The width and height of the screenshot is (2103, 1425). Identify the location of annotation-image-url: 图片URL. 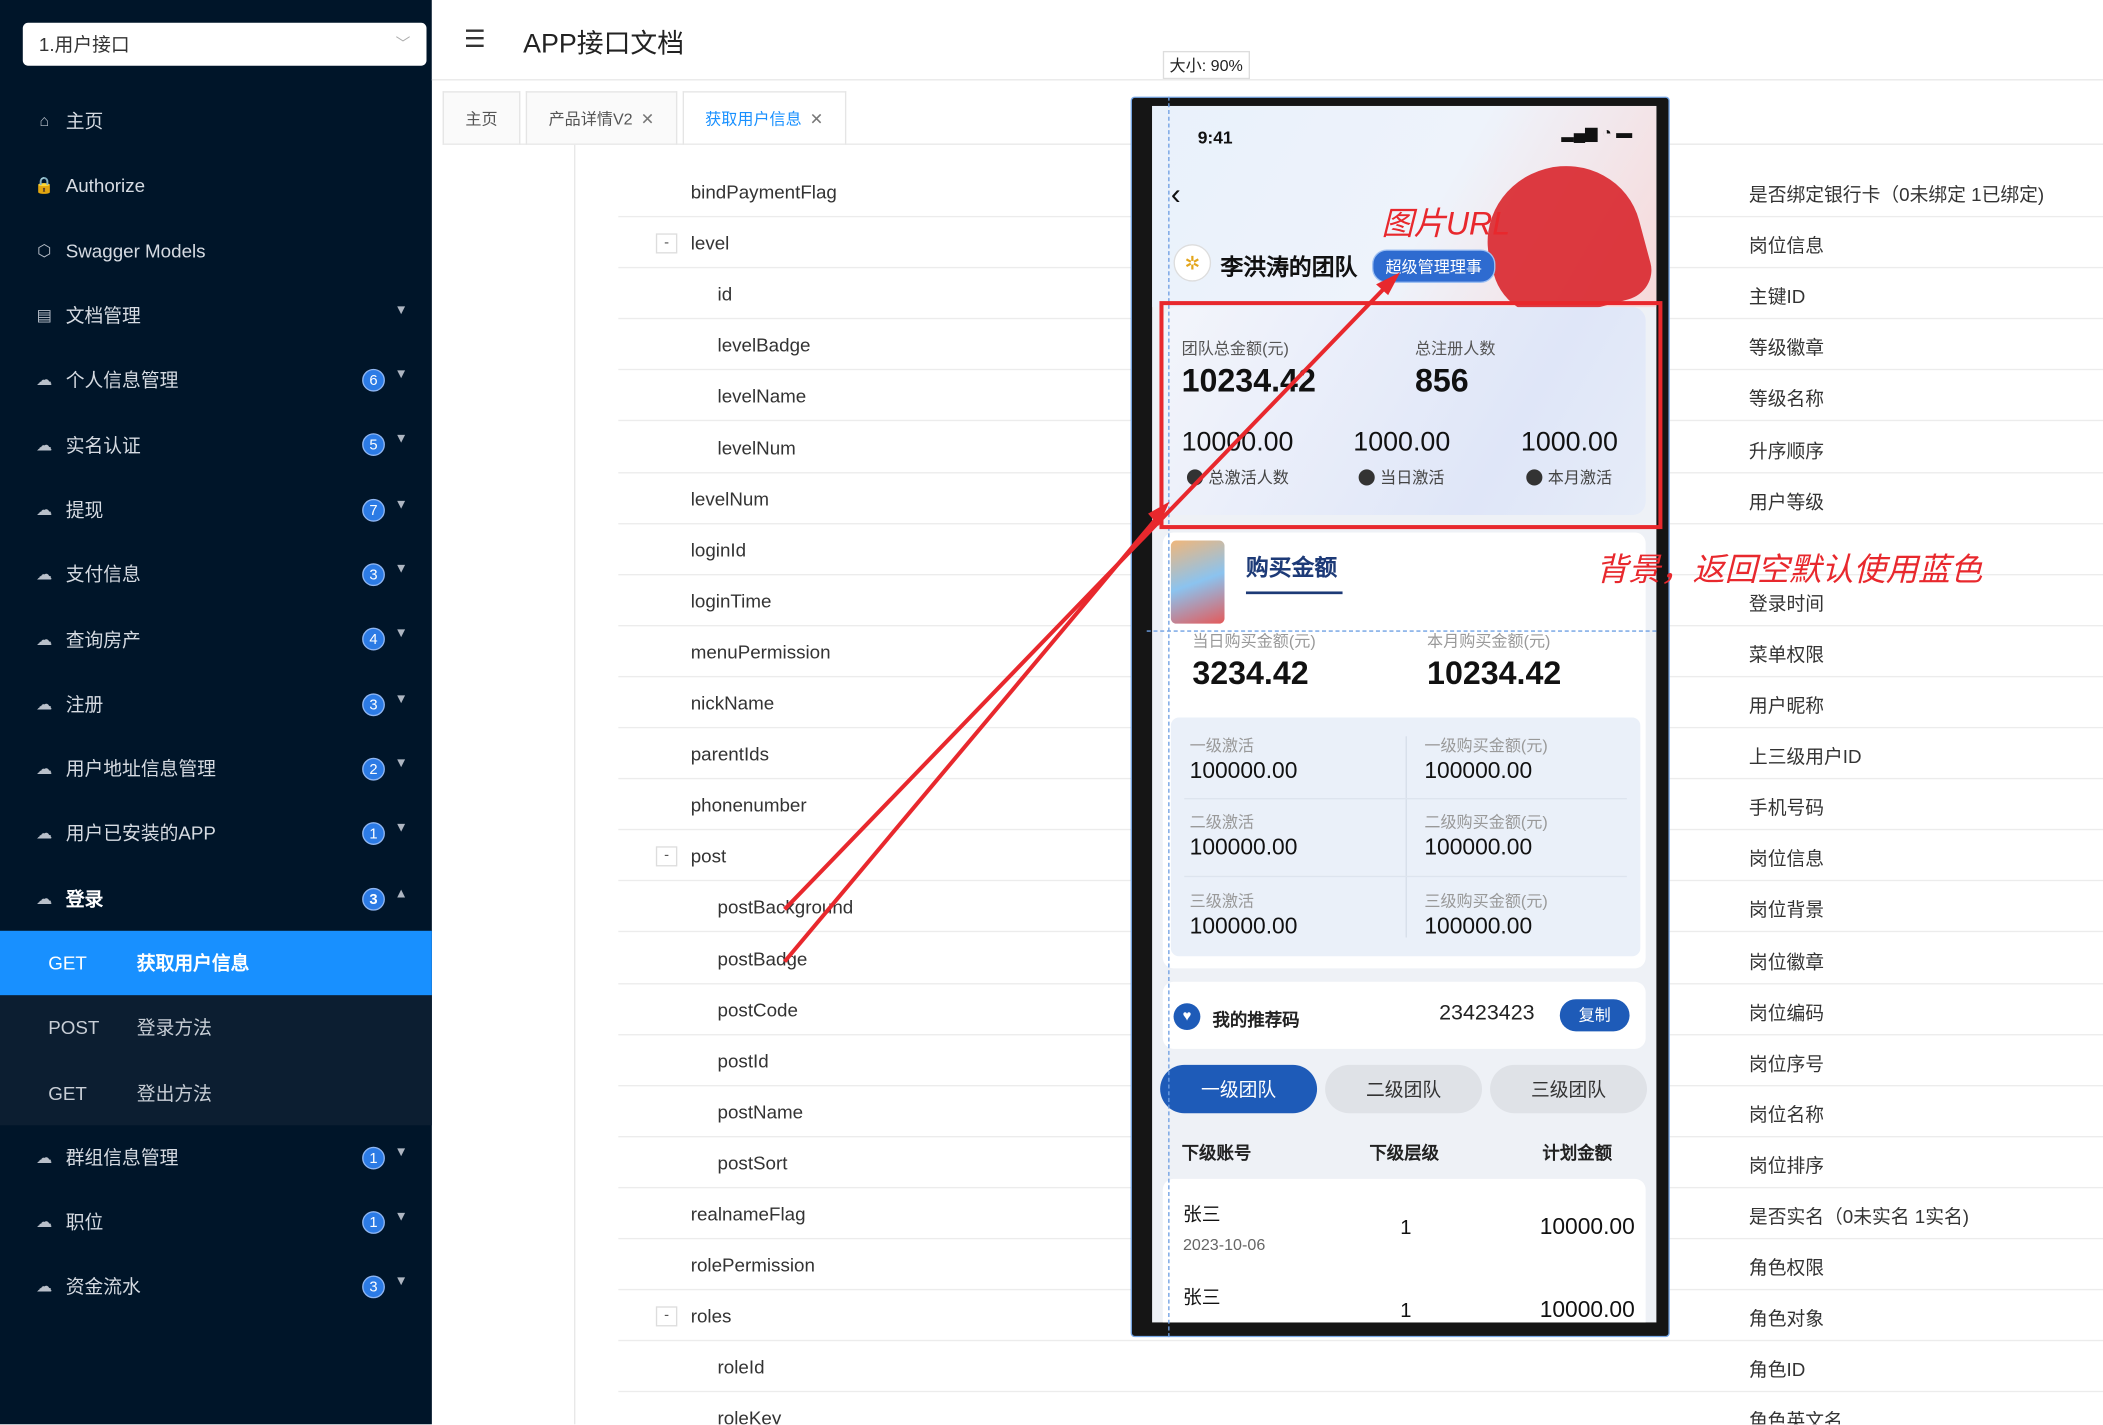
(1446, 224).